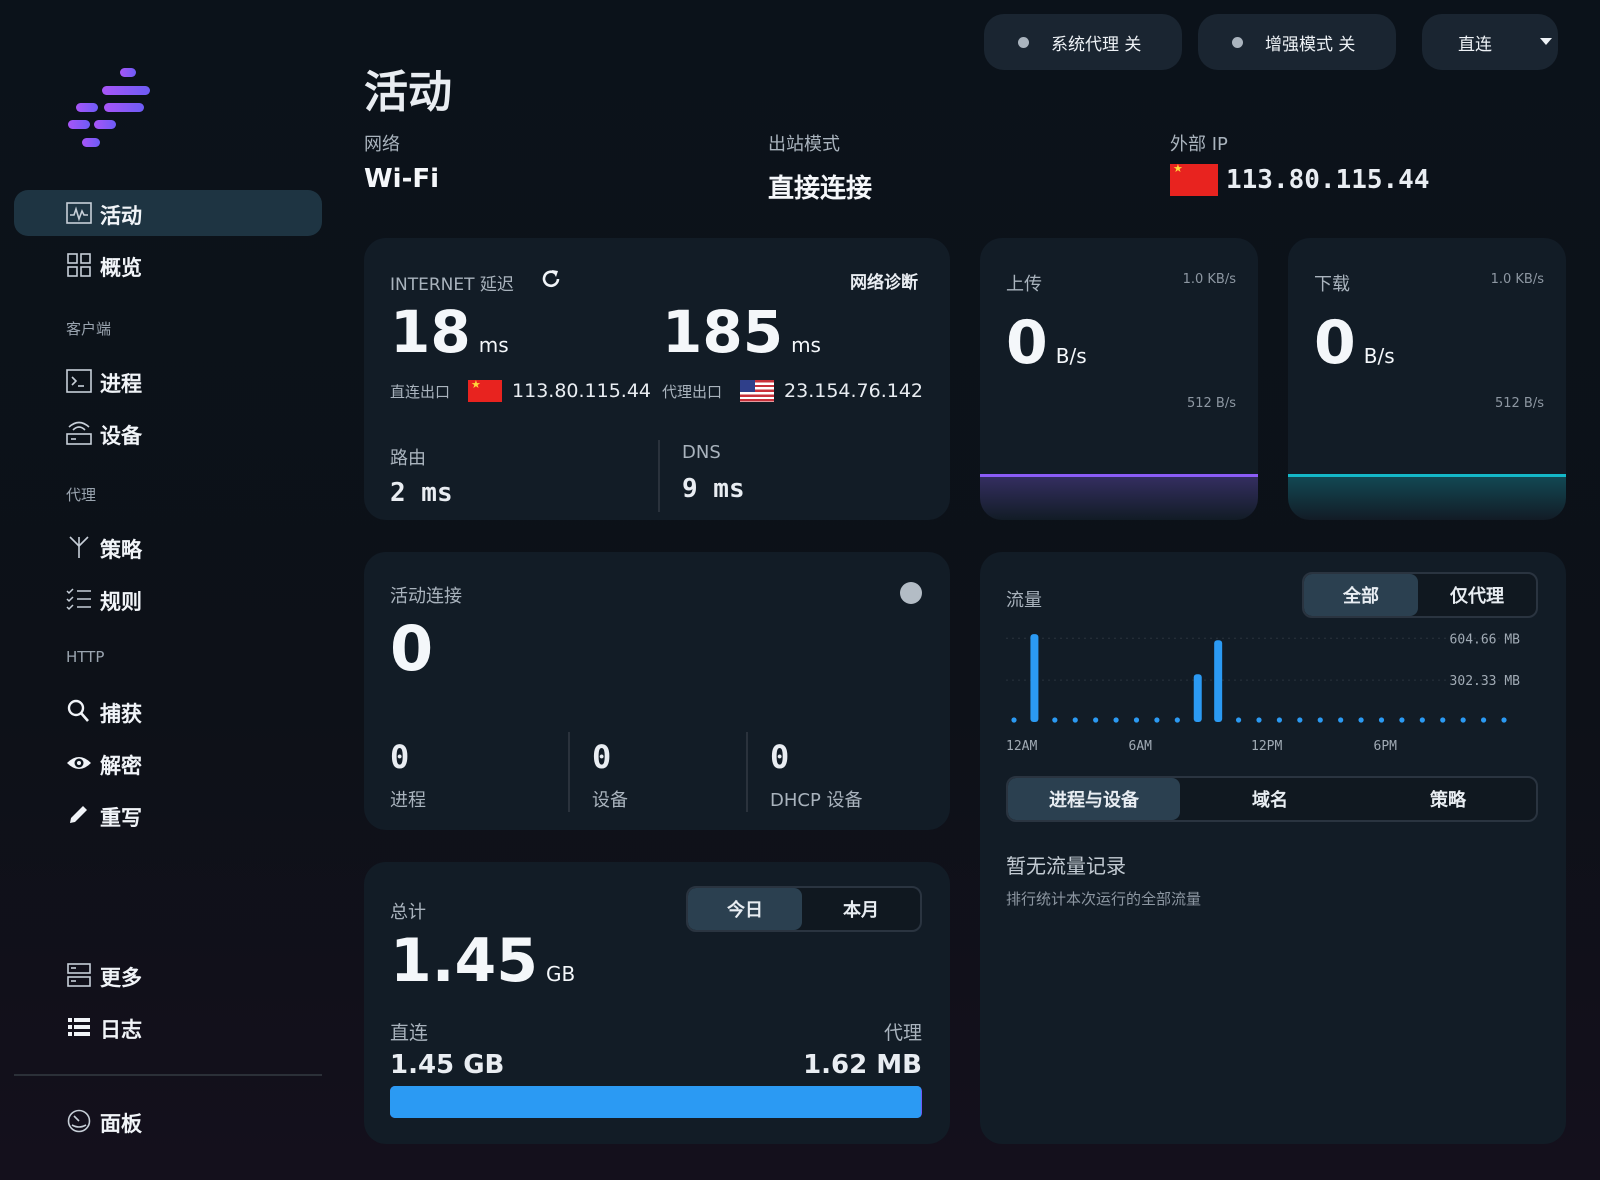  What do you see at coordinates (1027, 343) in the screenshot?
I see `upload-value: 0` at bounding box center [1027, 343].